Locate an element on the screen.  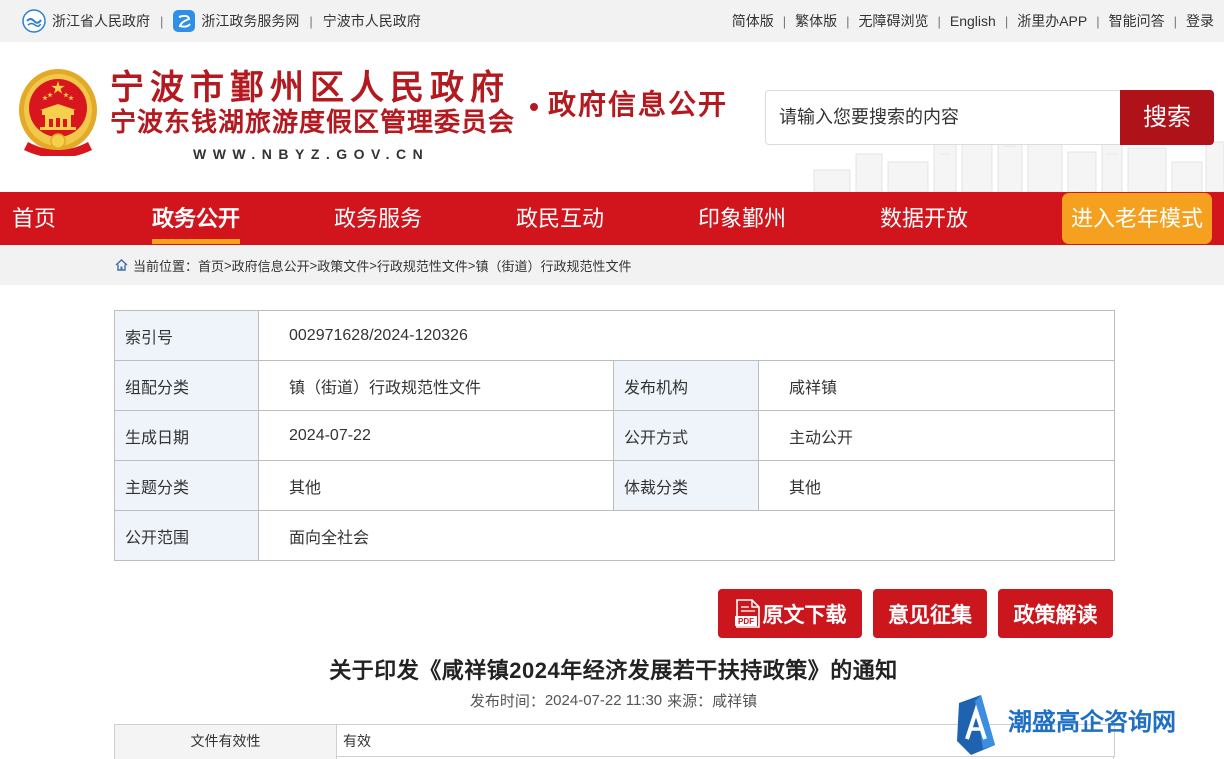
meta-value: 面向全社会 is located at coordinates (686, 535).